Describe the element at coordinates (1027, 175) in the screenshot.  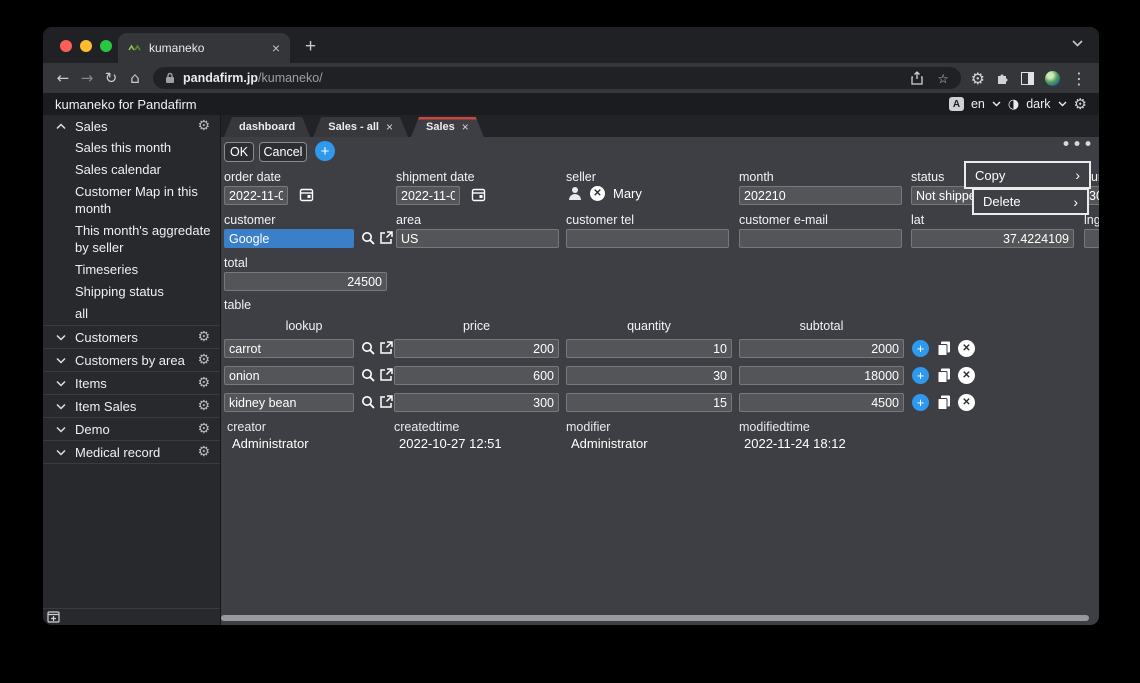
I see `context-menu-item-copy: Copy ›` at that location.